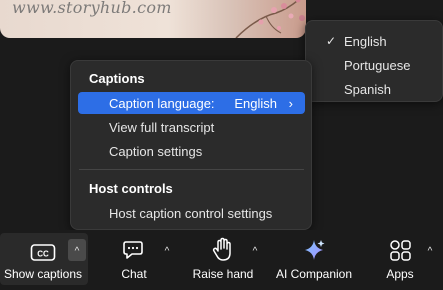  Describe the element at coordinates (223, 274) in the screenshot. I see `raise-hand-label: Raise hand` at that location.